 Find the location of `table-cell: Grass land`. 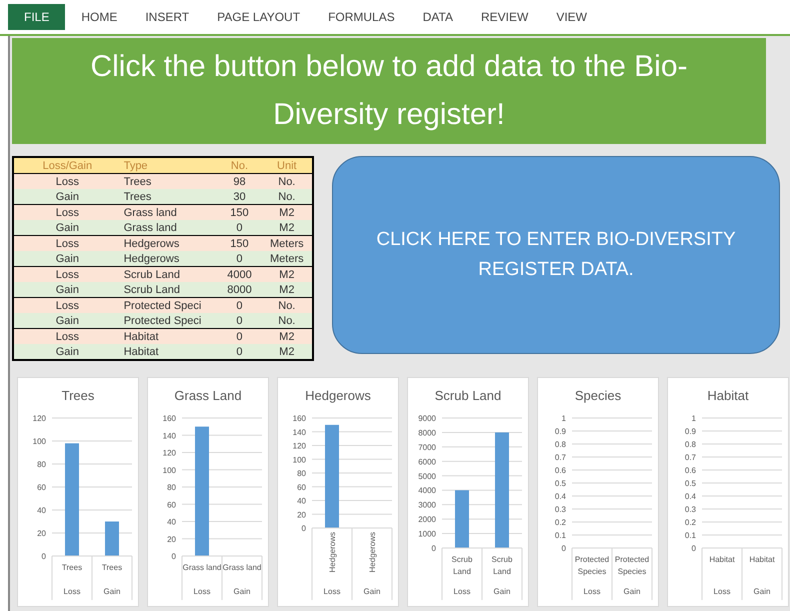

table-cell: Grass land is located at coordinates (169, 228).